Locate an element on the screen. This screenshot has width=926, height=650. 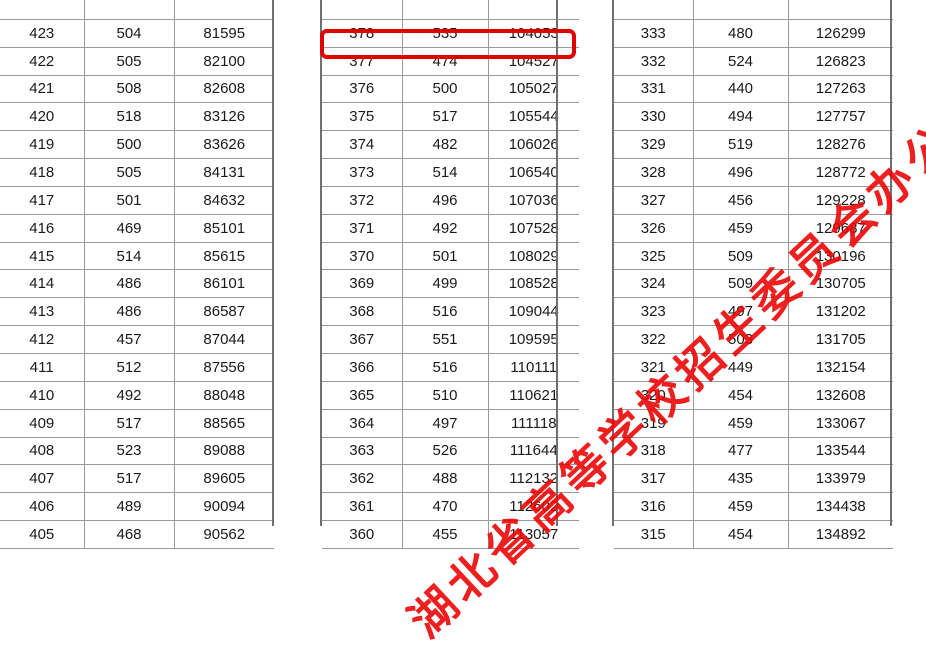
table-cell: 518 is located at coordinates (129, 117).